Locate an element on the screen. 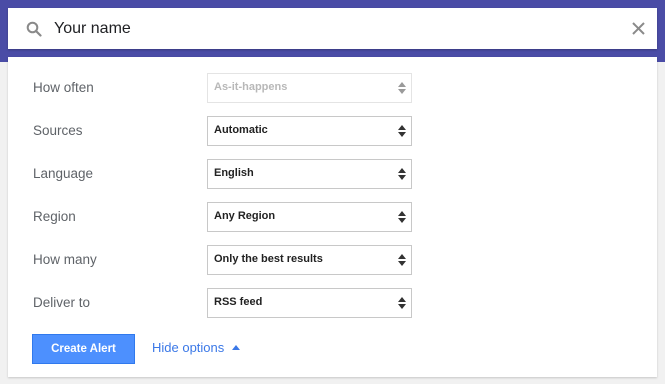 The width and height of the screenshot is (665, 384). option-row-how-often: How often As-it-happens is located at coordinates (332, 88).